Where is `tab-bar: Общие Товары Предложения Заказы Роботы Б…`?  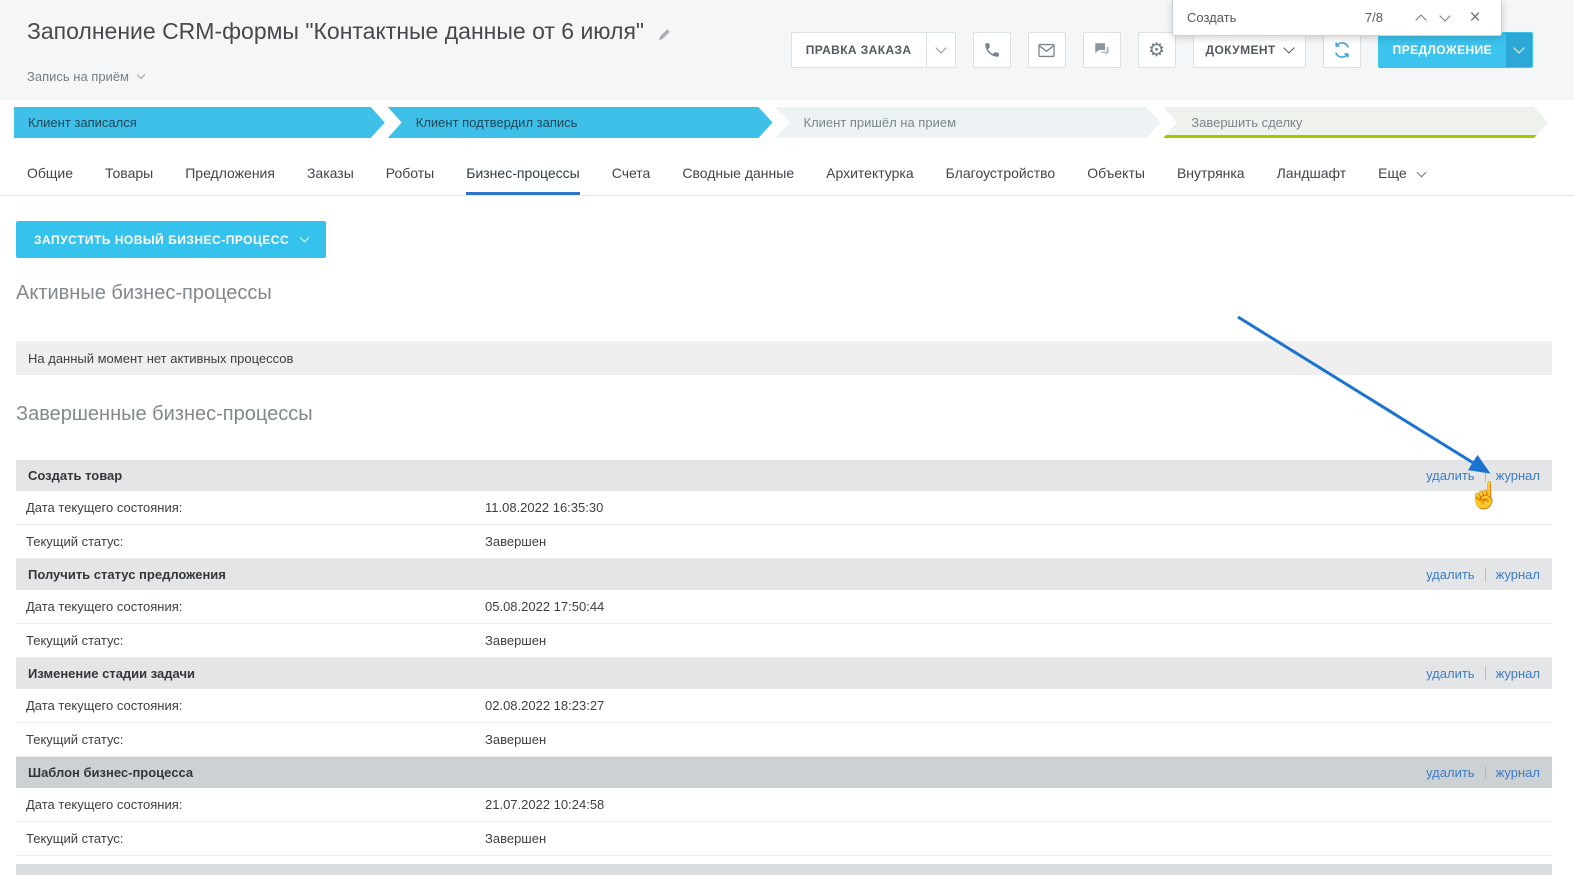 tab-bar: Общие Товары Предложения Заказы Роботы Б… is located at coordinates (787, 176).